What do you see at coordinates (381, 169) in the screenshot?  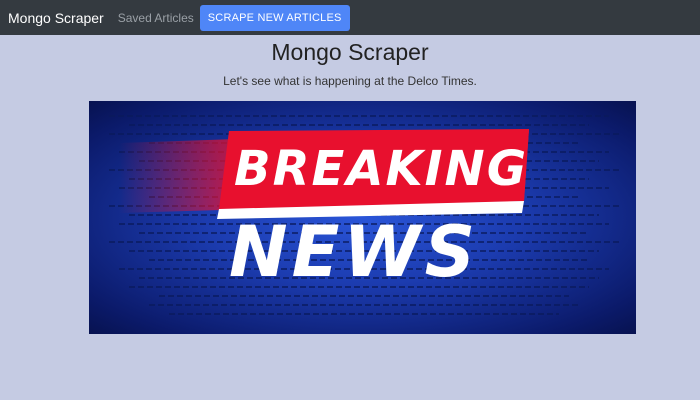 I see `banner-breaking-text: BREAKING` at bounding box center [381, 169].